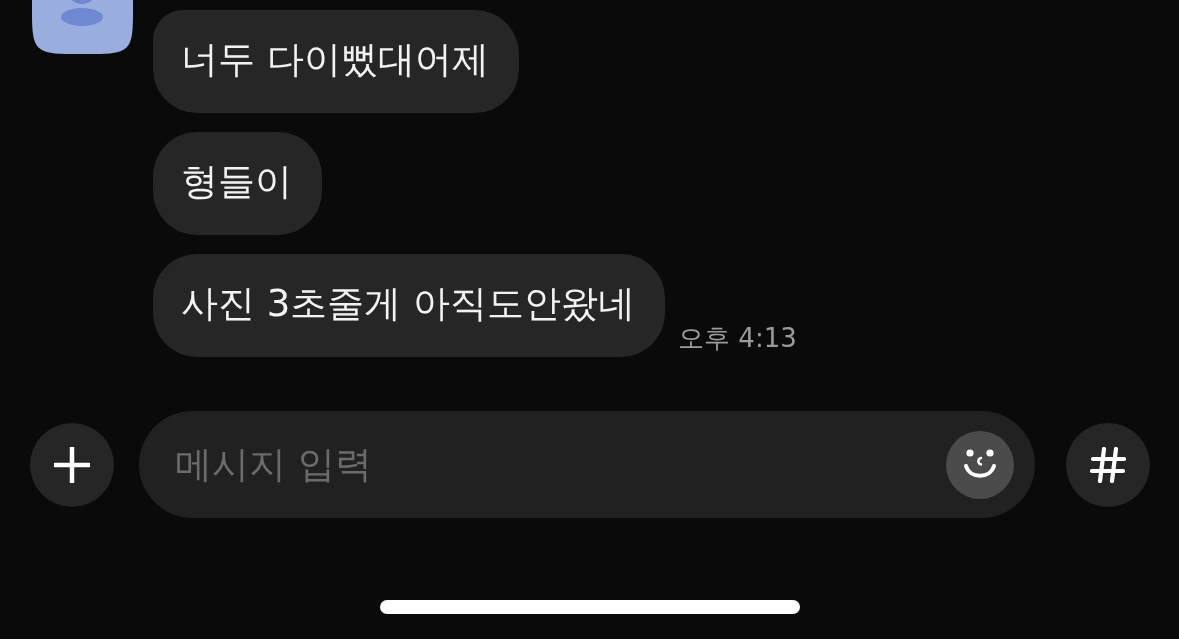  I want to click on message-bubble: 사진 3초줄게 아직도안왔네, so click(409, 305).